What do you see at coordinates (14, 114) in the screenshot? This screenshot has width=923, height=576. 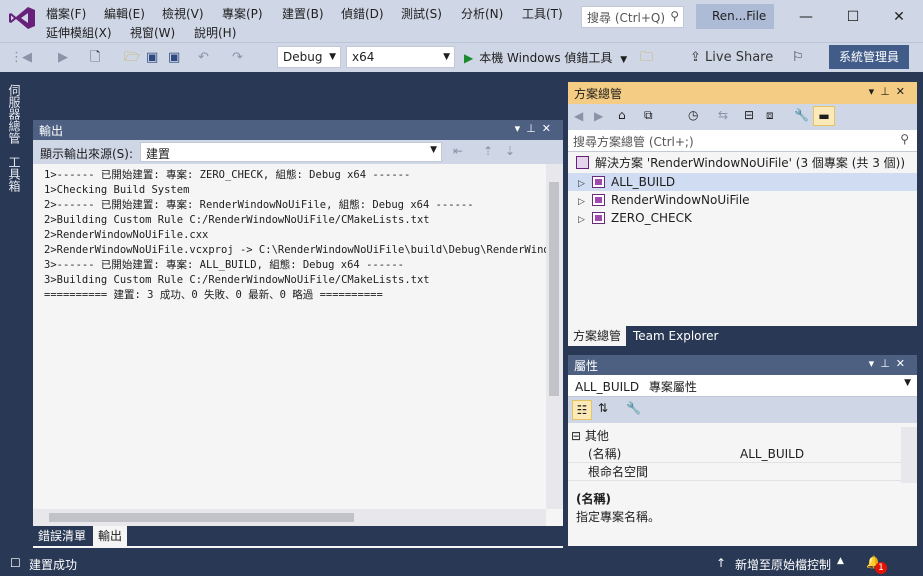 I see `server-explorer-tab: 伺服器總管` at bounding box center [14, 114].